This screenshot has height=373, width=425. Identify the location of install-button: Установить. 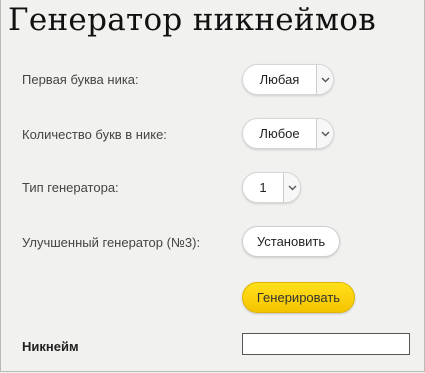
(291, 241).